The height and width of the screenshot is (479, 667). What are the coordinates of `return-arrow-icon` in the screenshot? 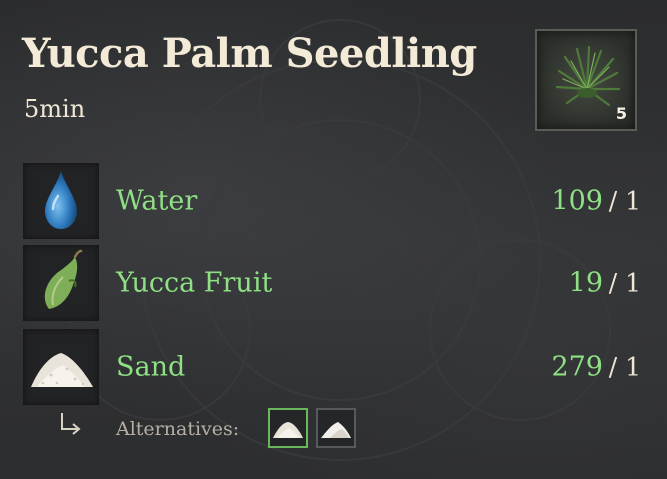 It's located at (71, 424).